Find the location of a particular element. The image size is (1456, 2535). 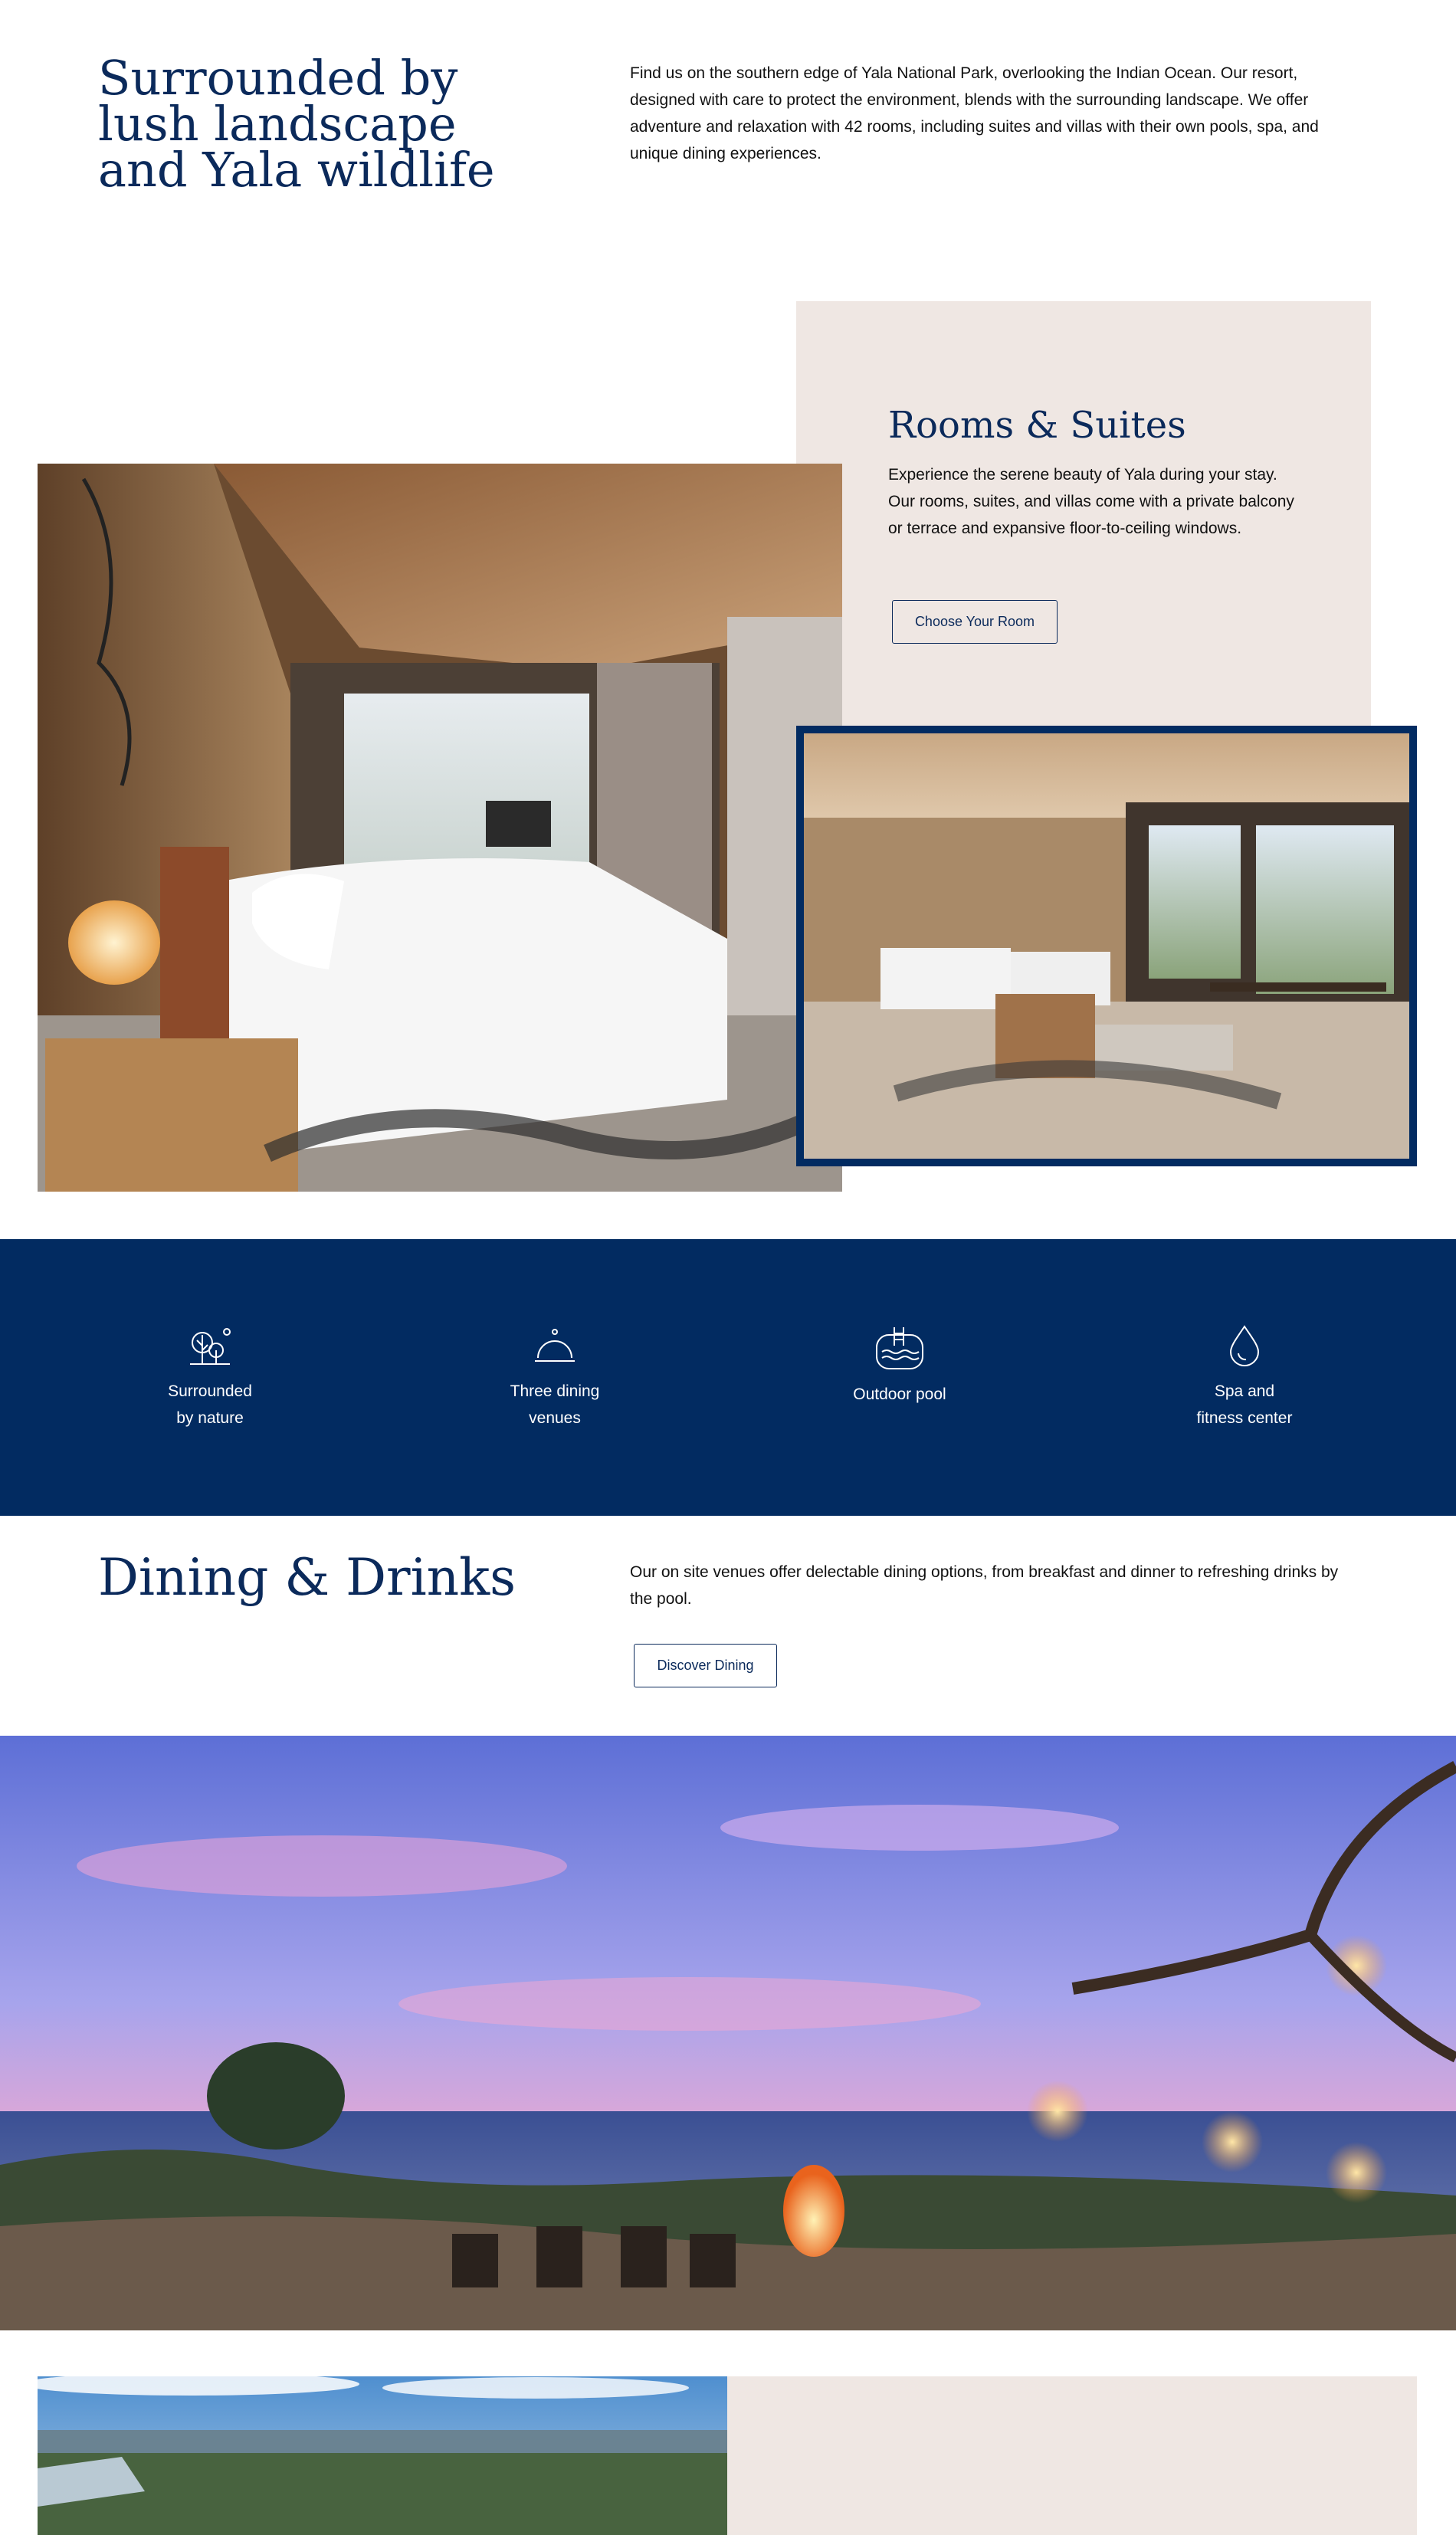

aerial-landscape-illustration is located at coordinates (382, 2455).